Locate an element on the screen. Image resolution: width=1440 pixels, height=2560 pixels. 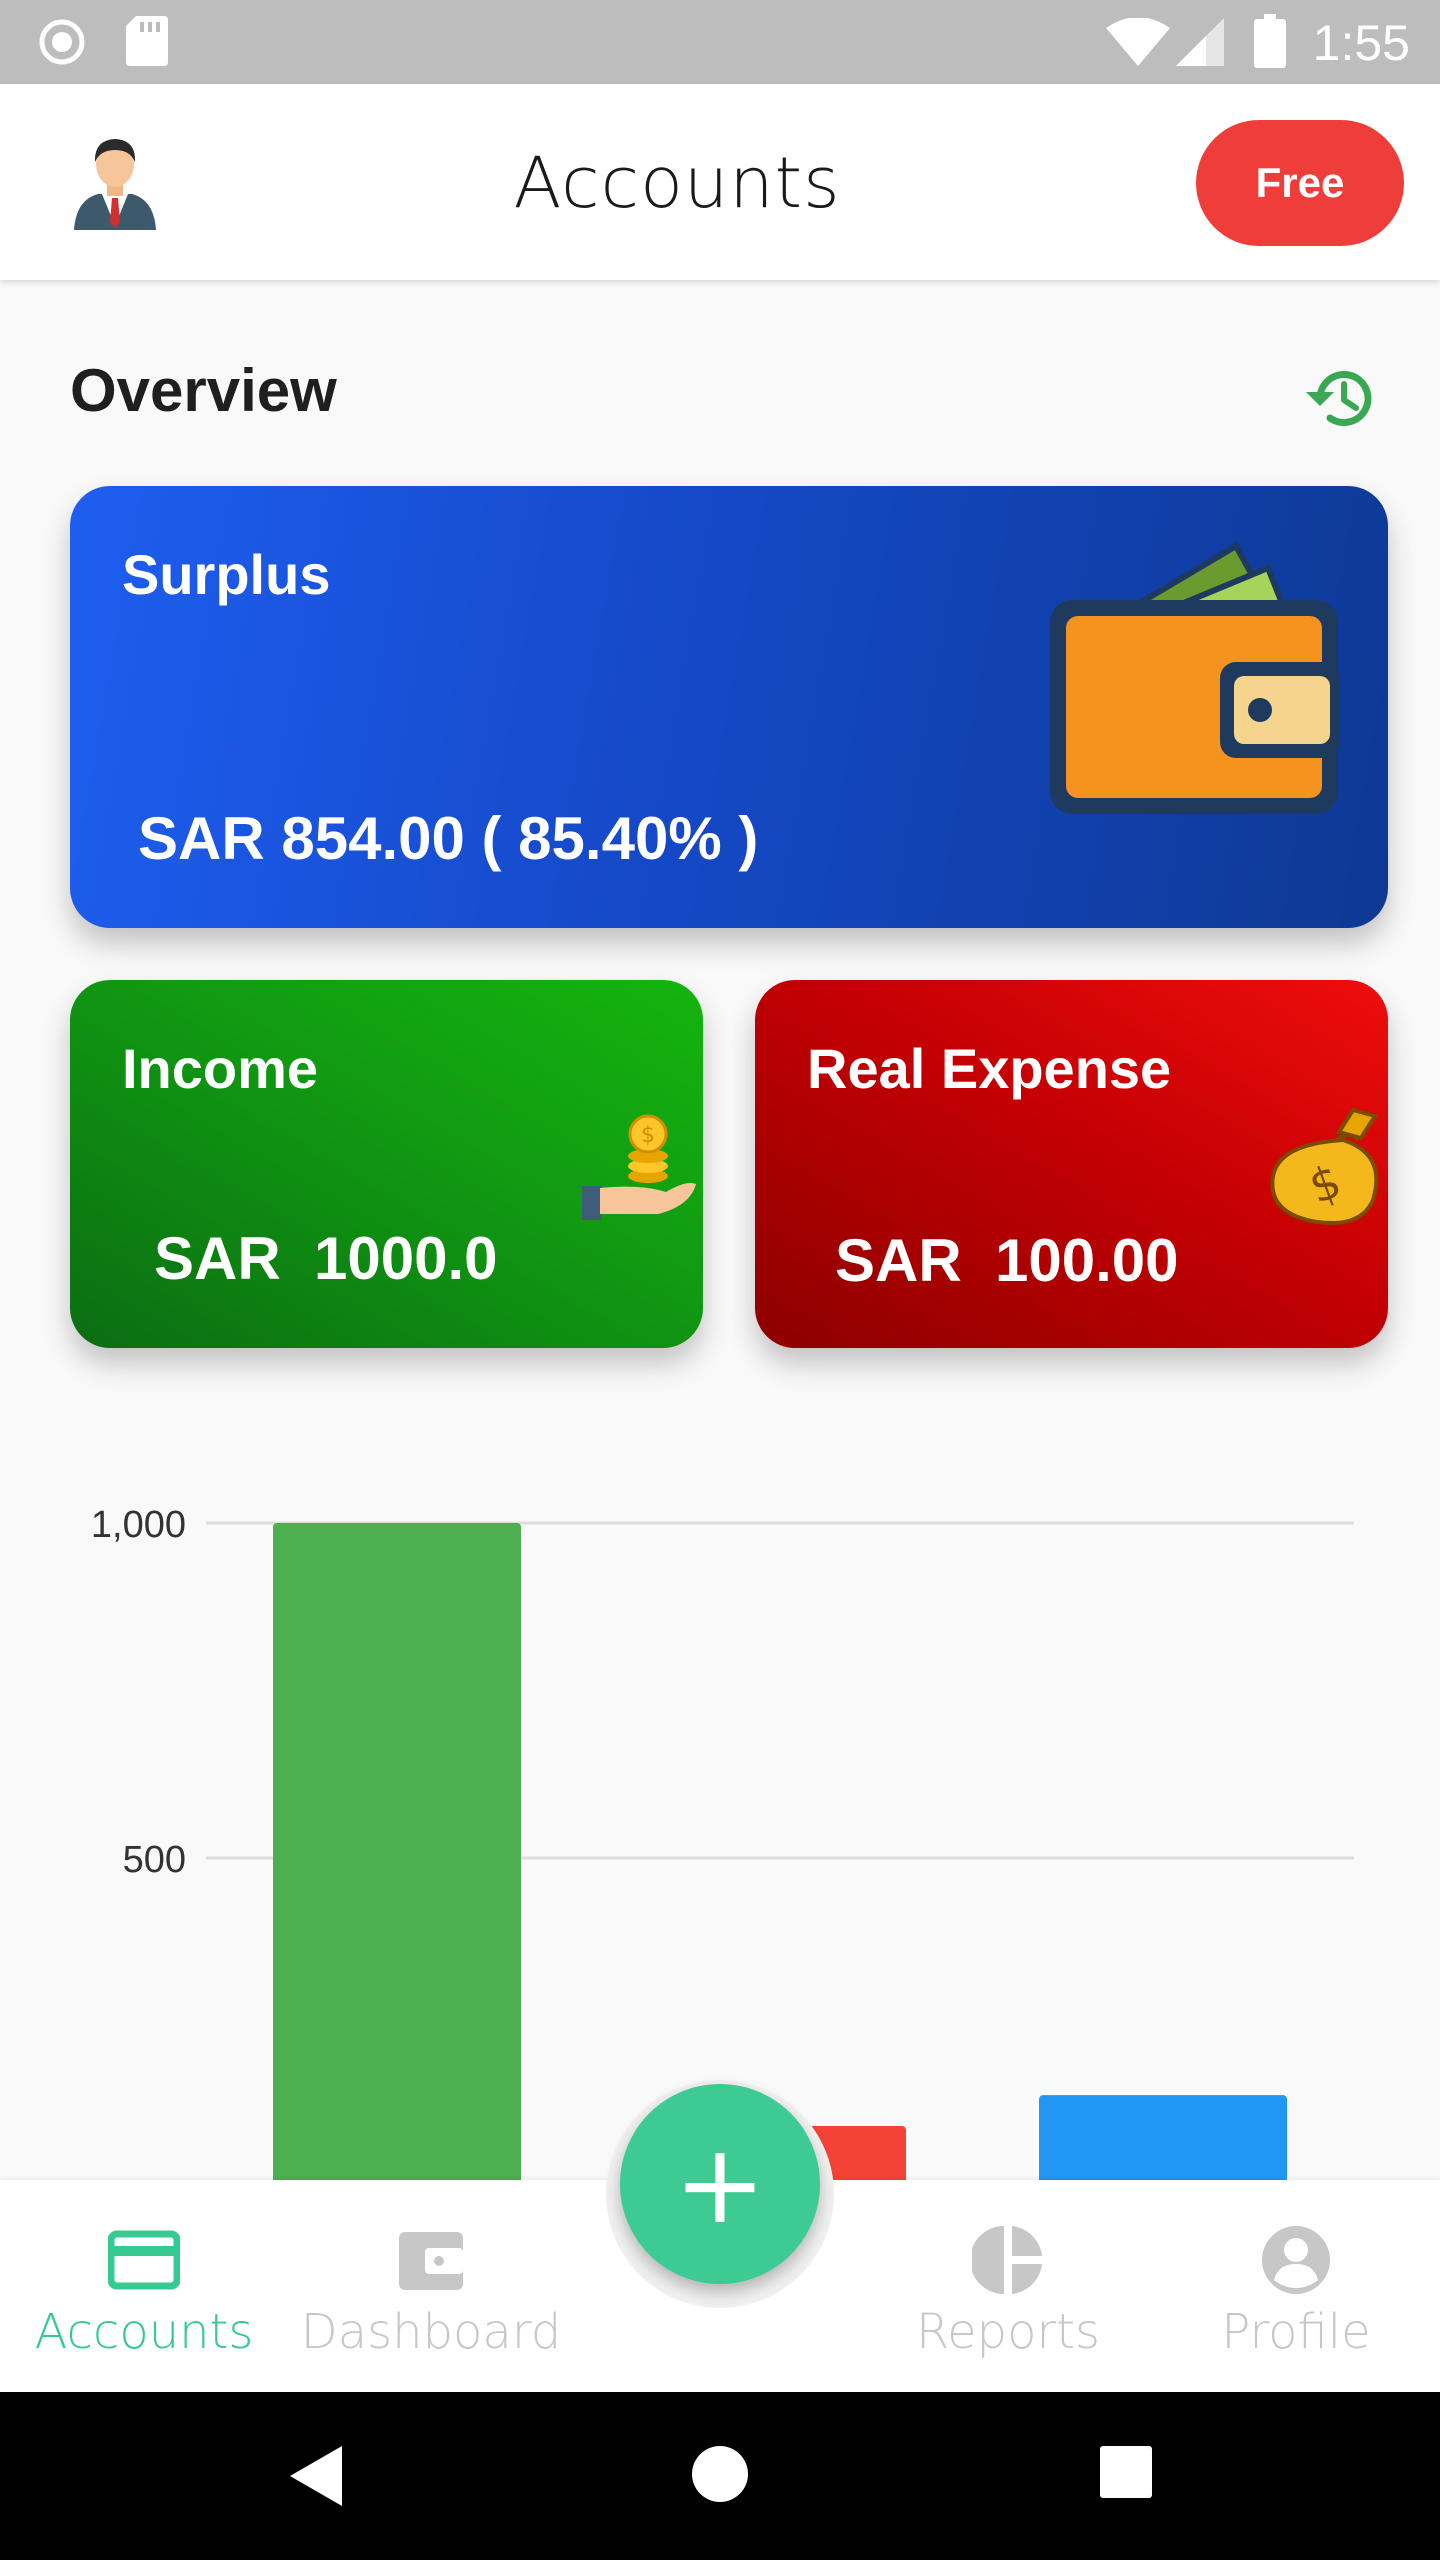
wifi-icon is located at coordinates (1138, 42).